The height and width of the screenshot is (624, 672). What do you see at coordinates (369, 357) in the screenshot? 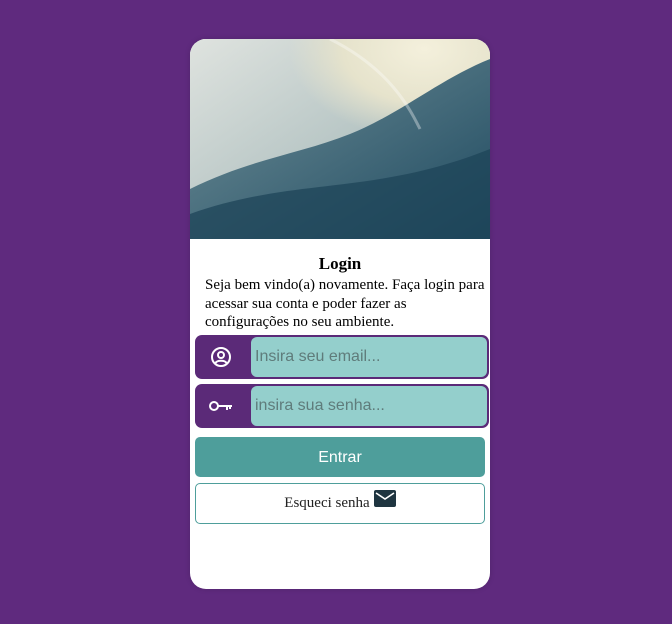
I see `email-input` at bounding box center [369, 357].